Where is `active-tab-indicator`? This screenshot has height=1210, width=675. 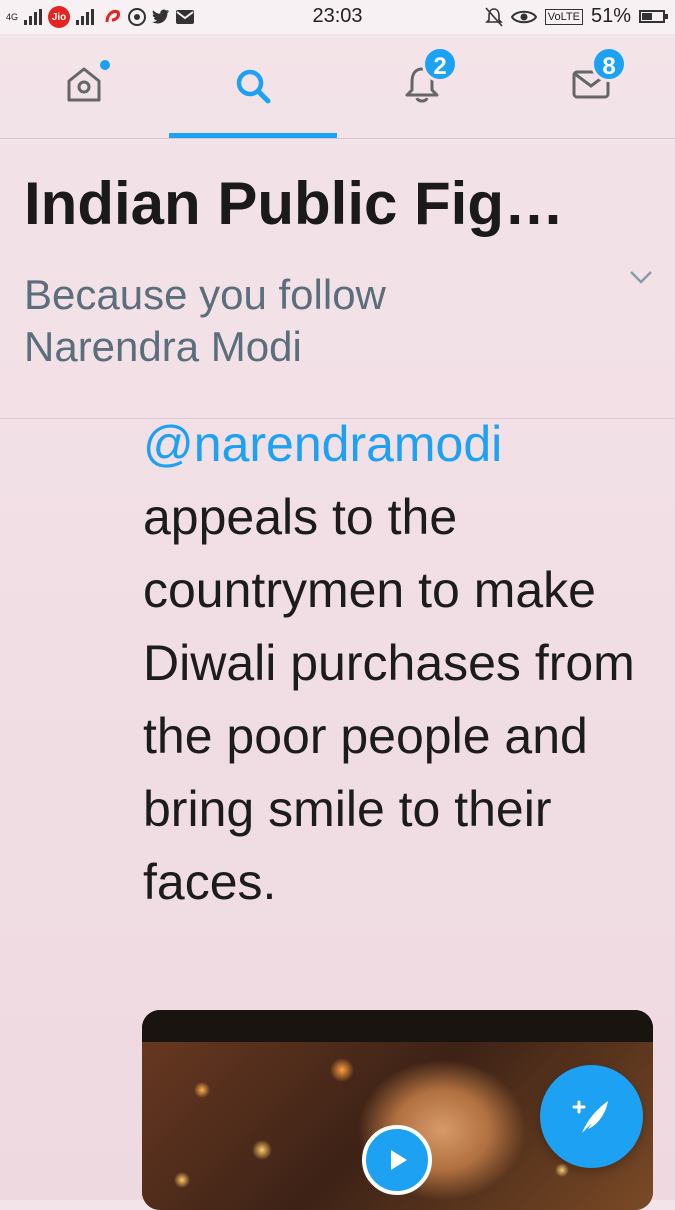
active-tab-indicator is located at coordinates (253, 135).